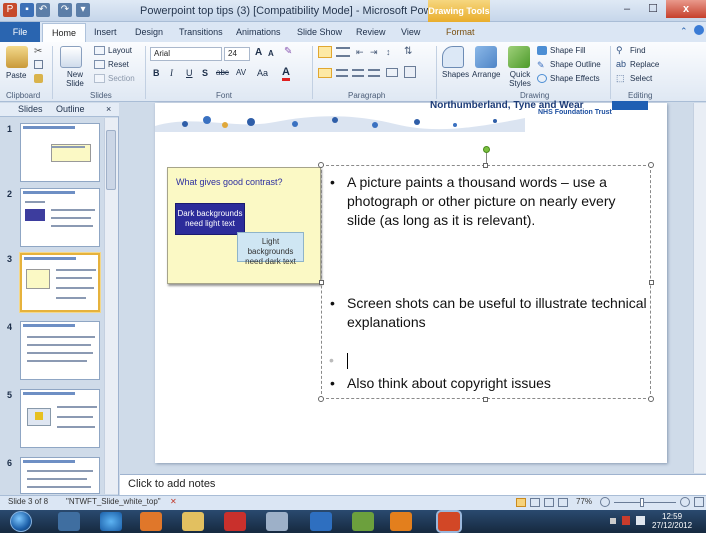 This screenshot has width=706, height=533. Describe the element at coordinates (27, 10) in the screenshot. I see `save-icon: ▪` at that location.